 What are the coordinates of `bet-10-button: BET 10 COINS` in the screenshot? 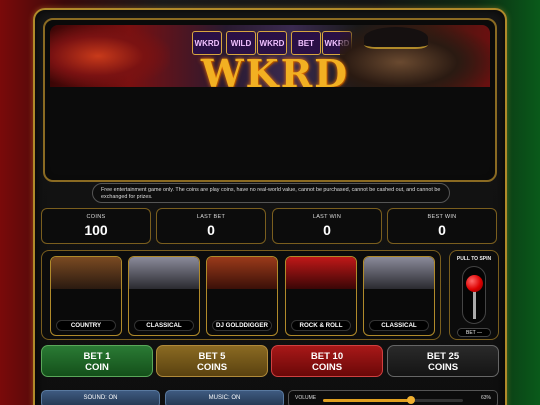 It's located at (327, 361).